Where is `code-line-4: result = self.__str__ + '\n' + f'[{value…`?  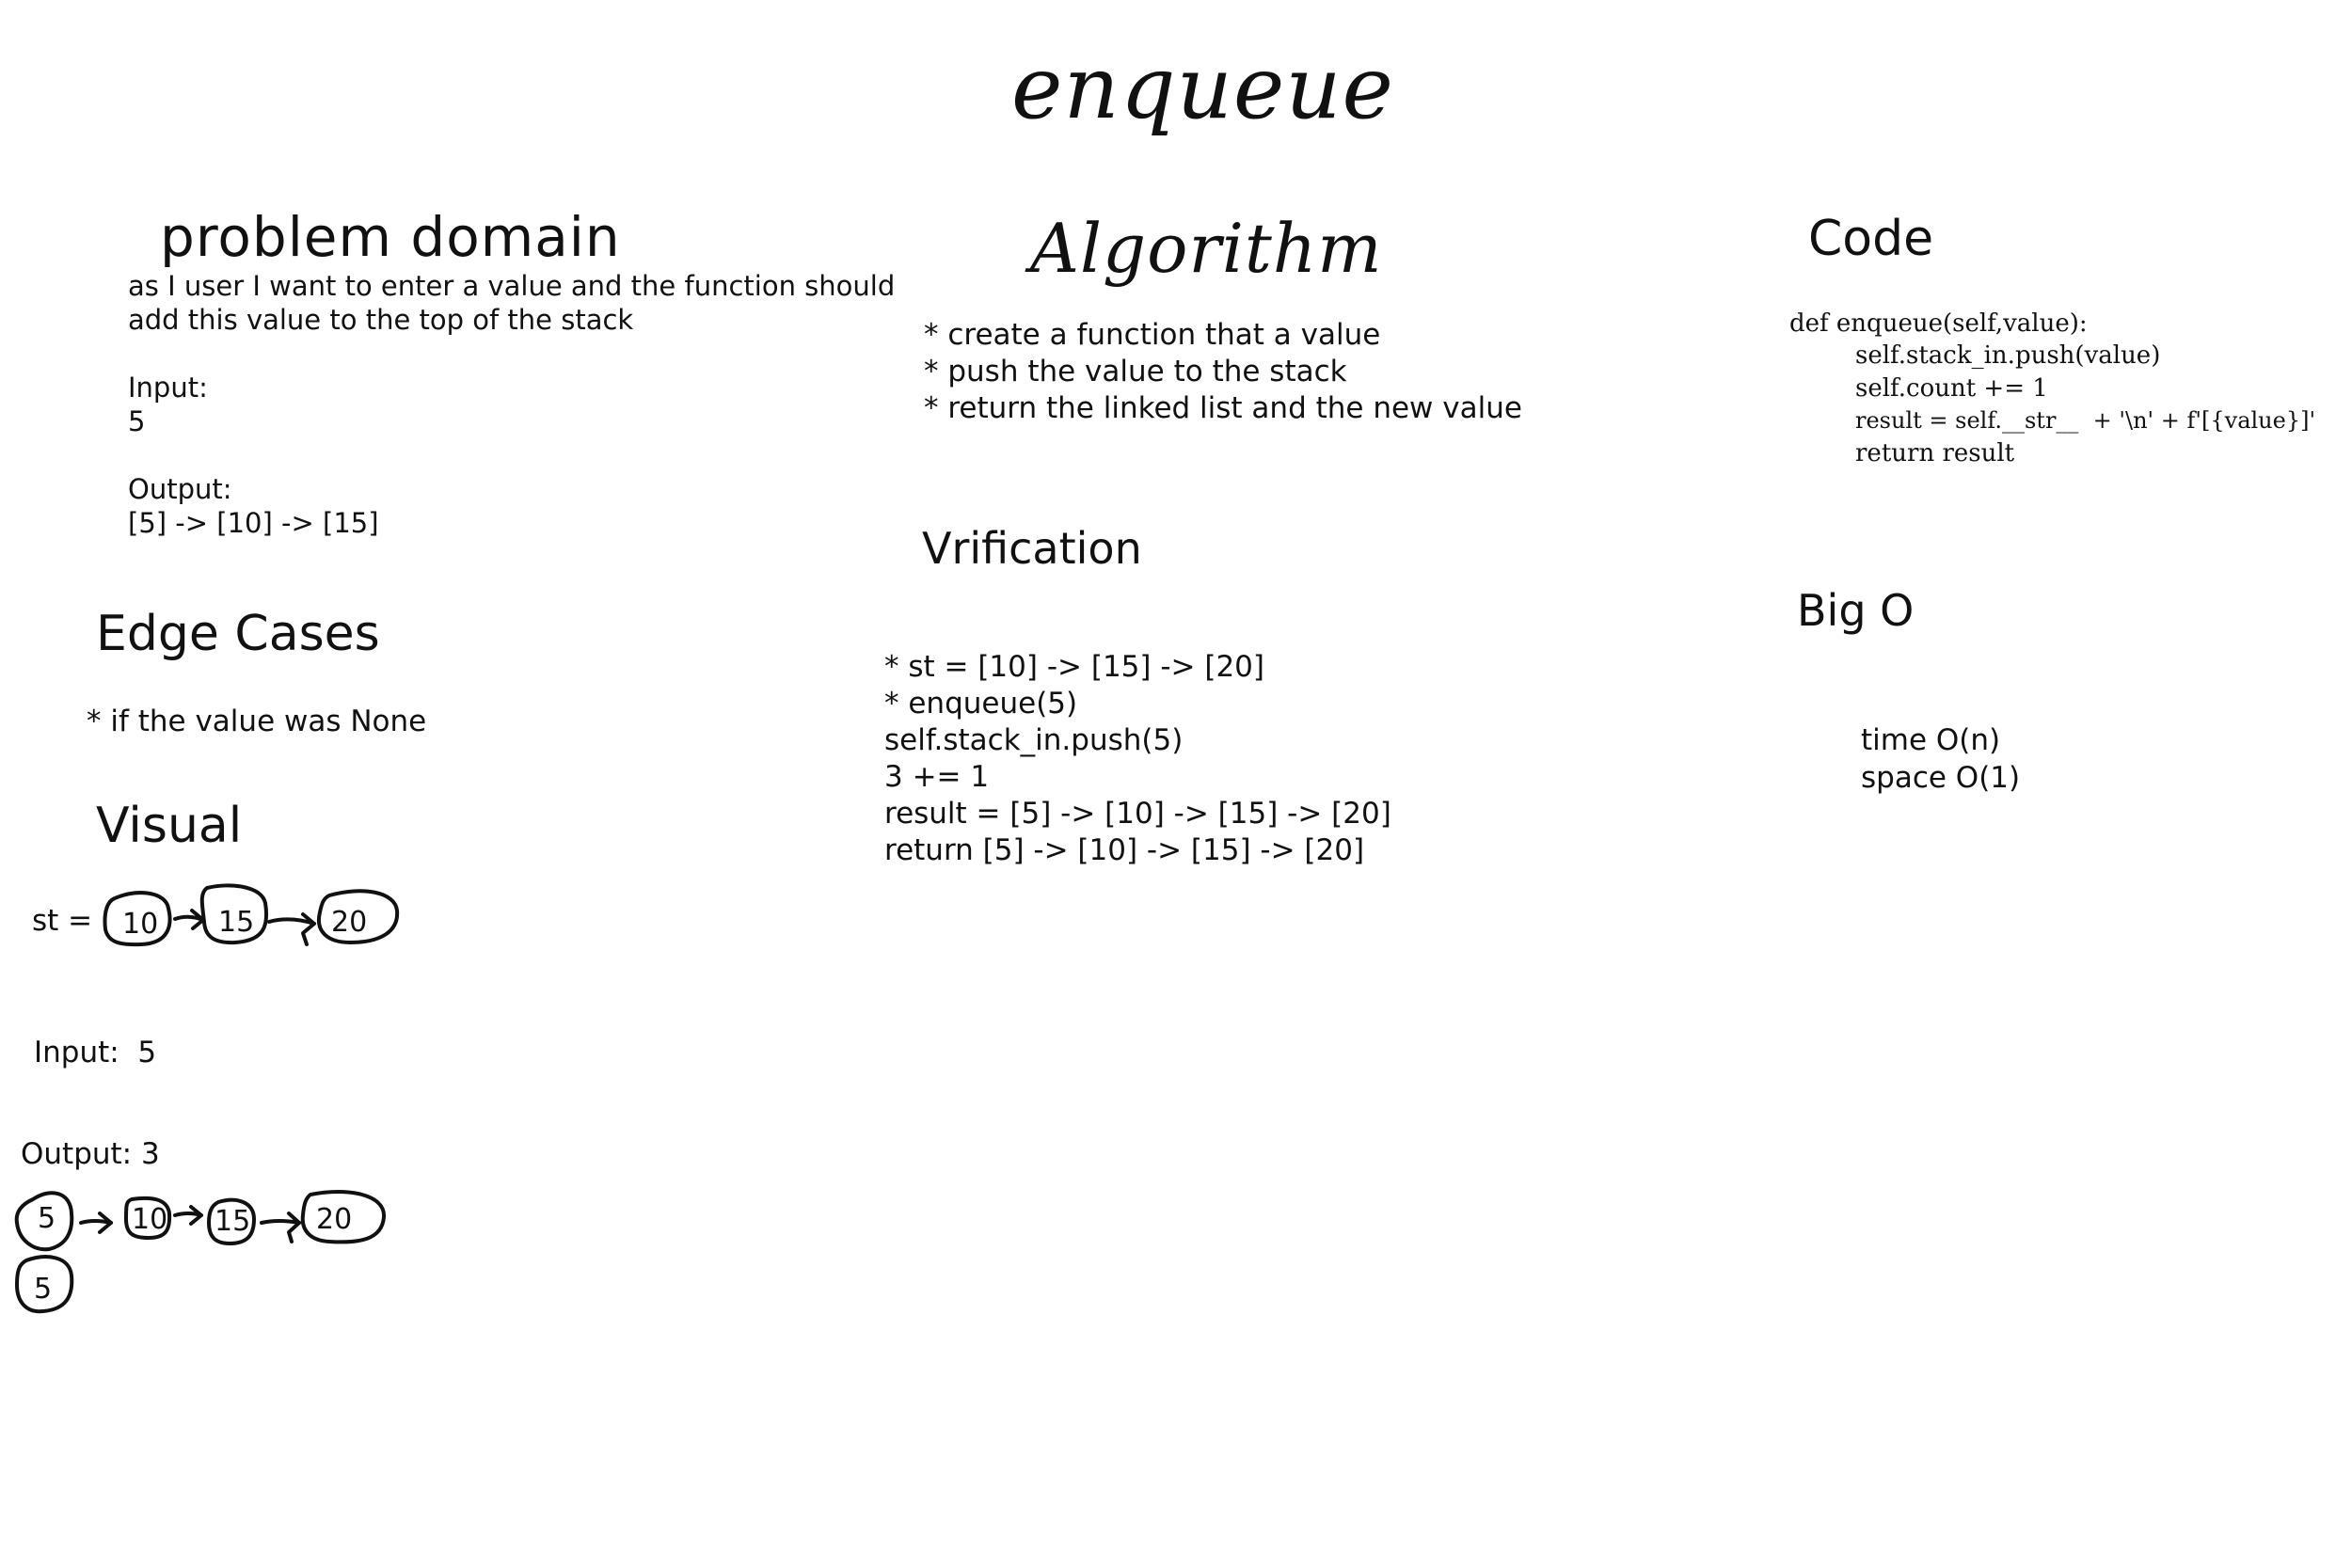
code-line-4: result = self.__str__ + '\n' + f'[{value… is located at coordinates (2085, 420).